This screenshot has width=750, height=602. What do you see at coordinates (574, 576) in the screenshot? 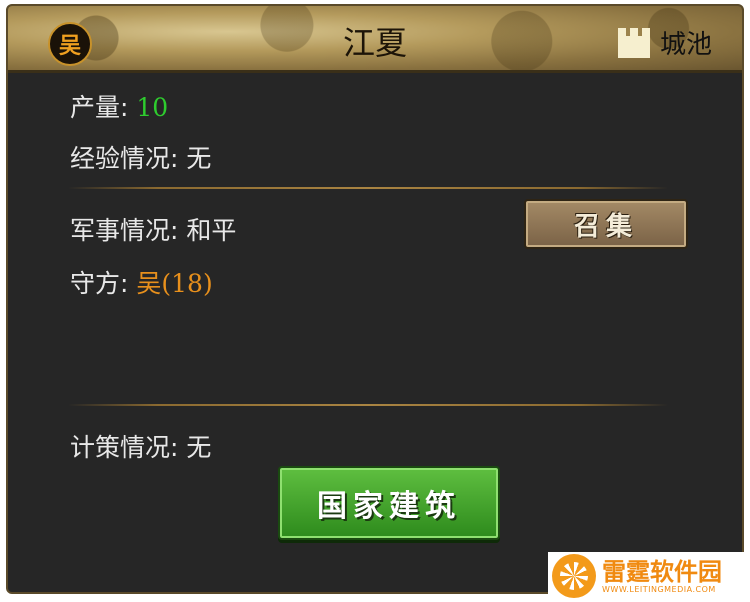
I see `orange-slice-logo-icon` at bounding box center [574, 576].